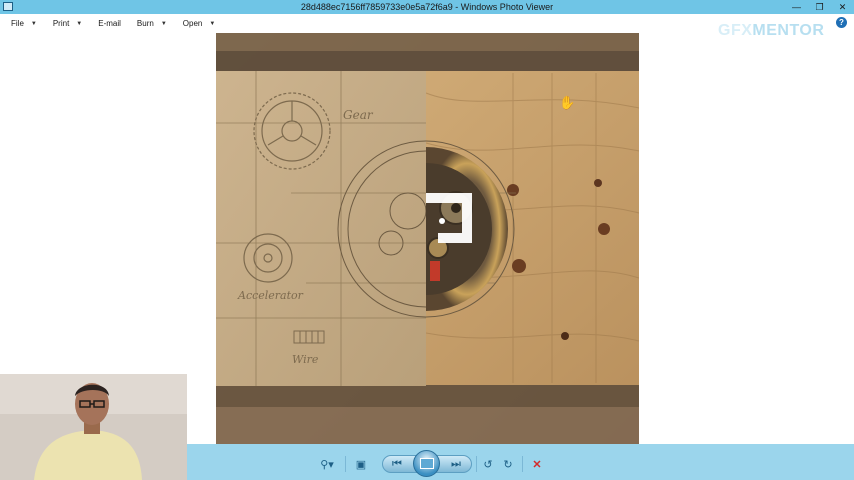 The height and width of the screenshot is (480, 854). I want to click on menu-open-label: Open, so click(192, 23).